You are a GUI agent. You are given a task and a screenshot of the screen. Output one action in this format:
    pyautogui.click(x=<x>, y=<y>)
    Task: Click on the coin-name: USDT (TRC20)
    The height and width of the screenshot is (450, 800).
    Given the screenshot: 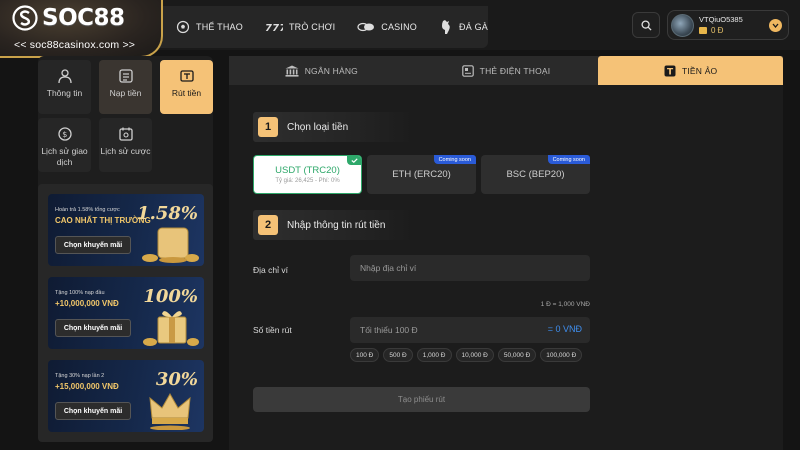 What is the action you would take?
    pyautogui.click(x=307, y=170)
    